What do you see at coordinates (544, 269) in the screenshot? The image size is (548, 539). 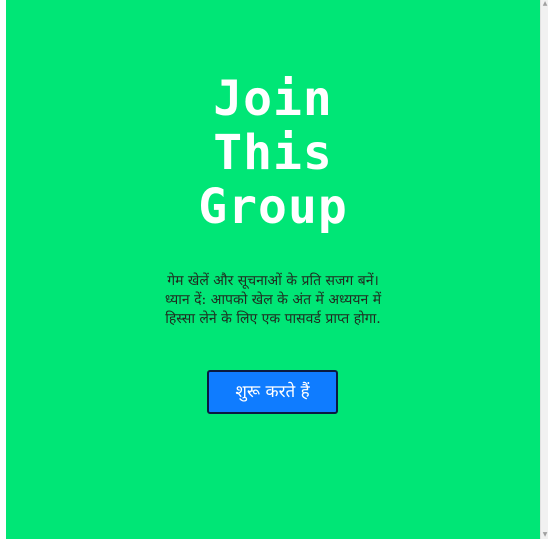 I see `vertical-scrollbar: ▲ ▼` at bounding box center [544, 269].